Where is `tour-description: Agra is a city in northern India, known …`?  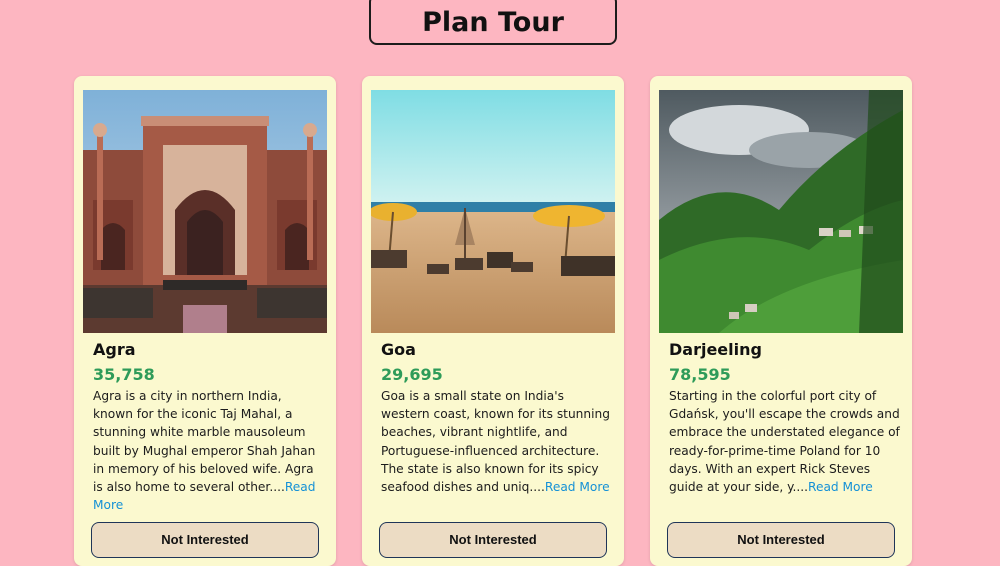
tour-description: Agra is a city in northern India, known … is located at coordinates (209, 450).